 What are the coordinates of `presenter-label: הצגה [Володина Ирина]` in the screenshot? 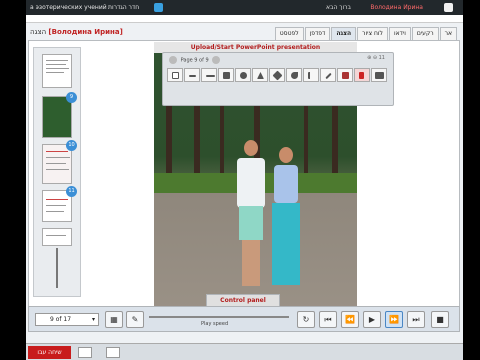 It's located at (76, 32).